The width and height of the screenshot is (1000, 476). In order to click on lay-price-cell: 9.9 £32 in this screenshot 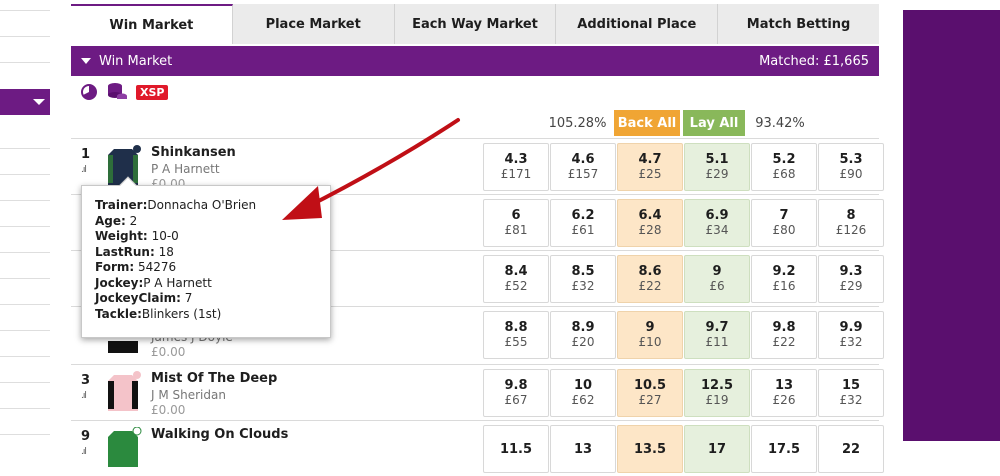, I will do `click(851, 335)`.